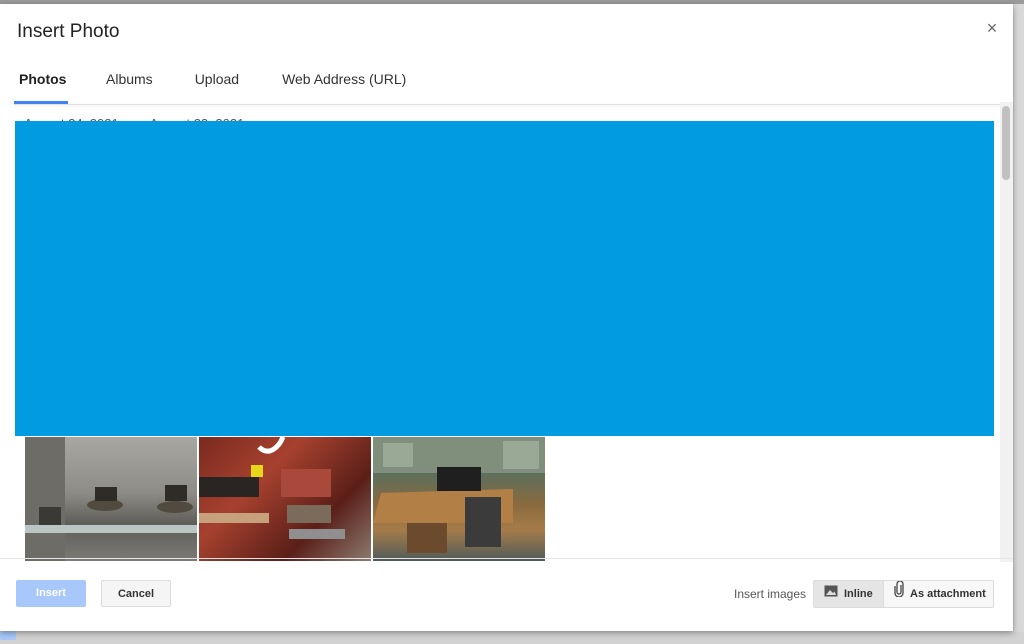  Describe the element at coordinates (992, 28) in the screenshot. I see `close-icon: ×` at that location.